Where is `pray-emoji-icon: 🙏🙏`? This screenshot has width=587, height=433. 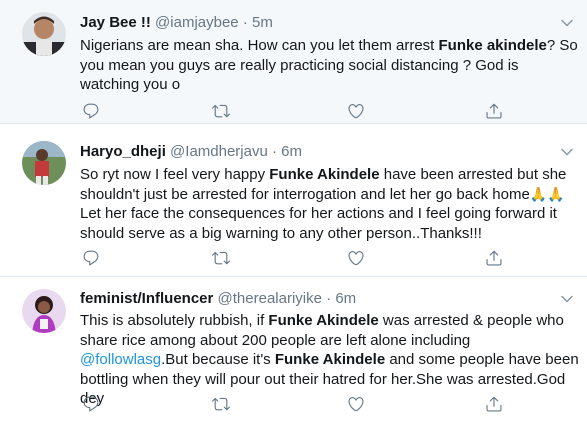 pray-emoji-icon: 🙏🙏 is located at coordinates (547, 193).